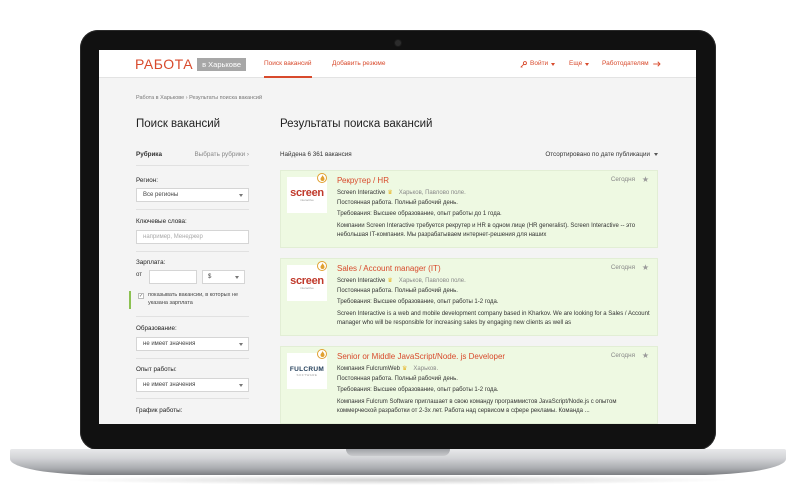  Describe the element at coordinates (164, 64) in the screenshot. I see `logo-main: РАБОТА` at that location.